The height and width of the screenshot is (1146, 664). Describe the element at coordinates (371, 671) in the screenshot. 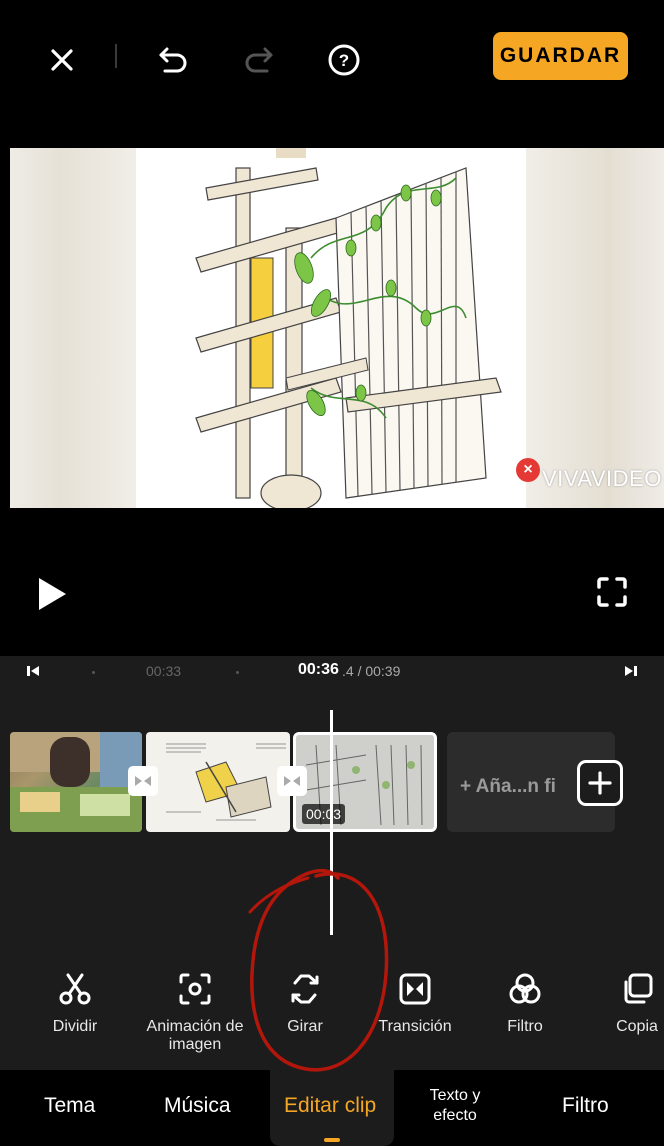

I see `total-time: .4 / 00:39` at that location.